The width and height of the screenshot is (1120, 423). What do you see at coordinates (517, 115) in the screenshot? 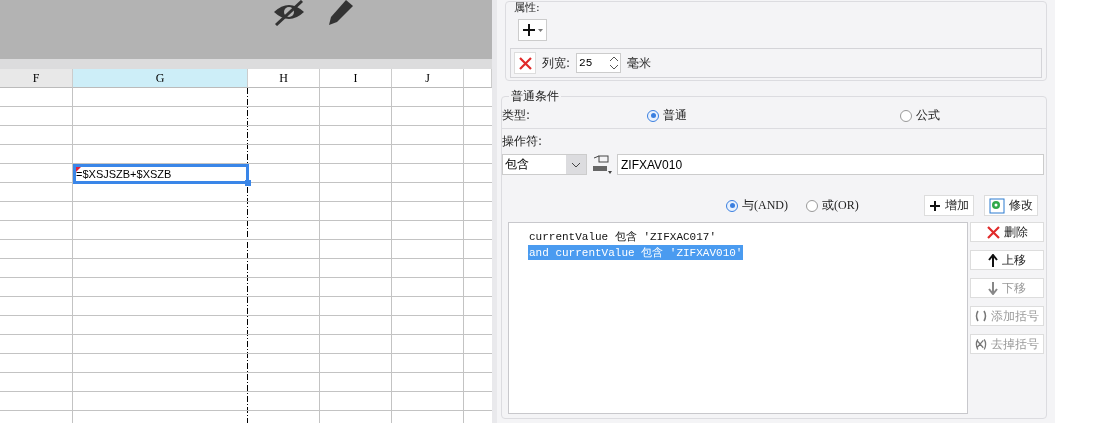
I see `field-label: 类型:` at bounding box center [517, 115].